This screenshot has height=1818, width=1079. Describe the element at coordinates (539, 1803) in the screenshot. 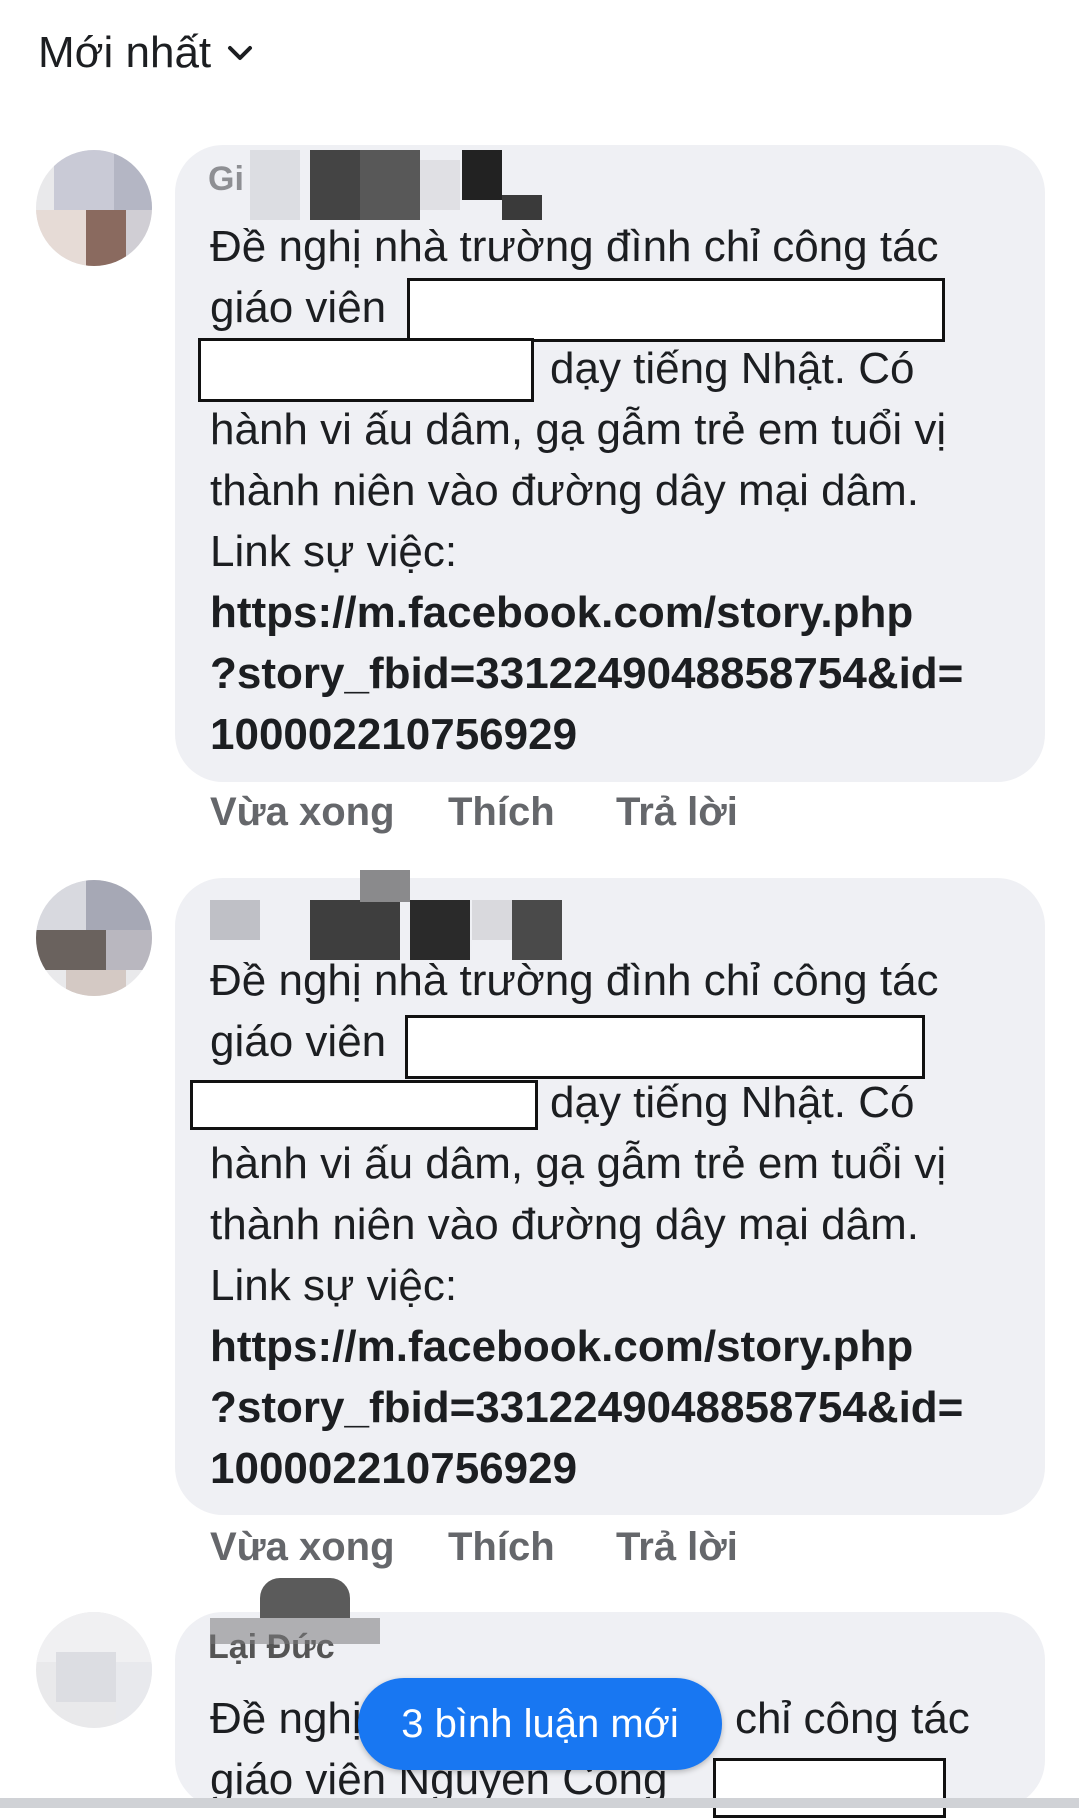

I see `bottom-edge` at that location.